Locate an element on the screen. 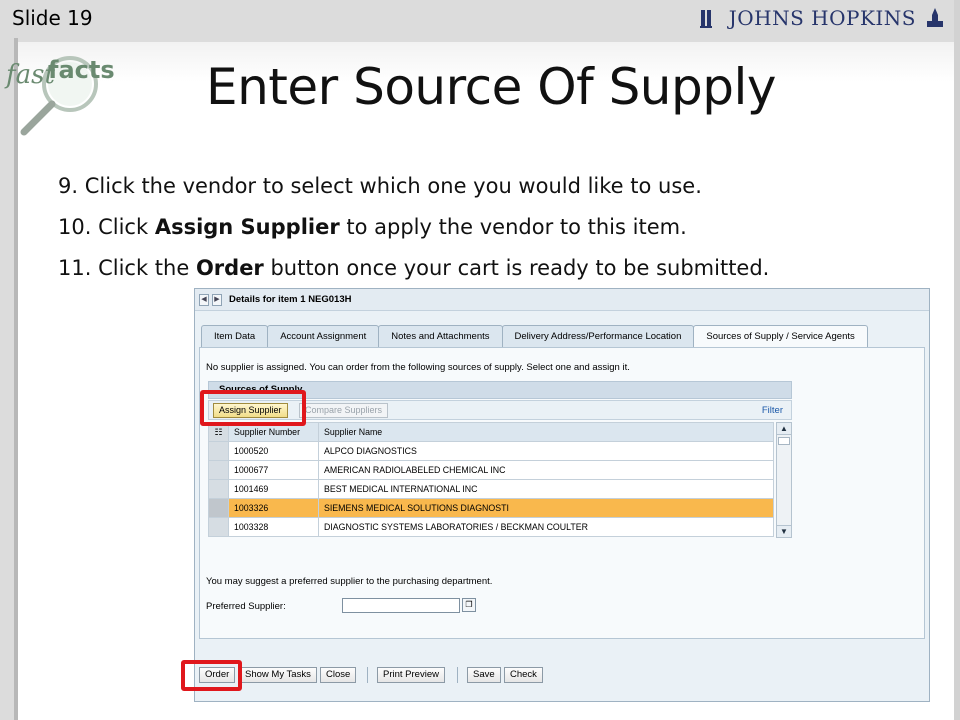 Image resolution: width=960 pixels, height=720 pixels. table-row: 1000520 ALPCO DIAGNOSTICS is located at coordinates (491, 451).